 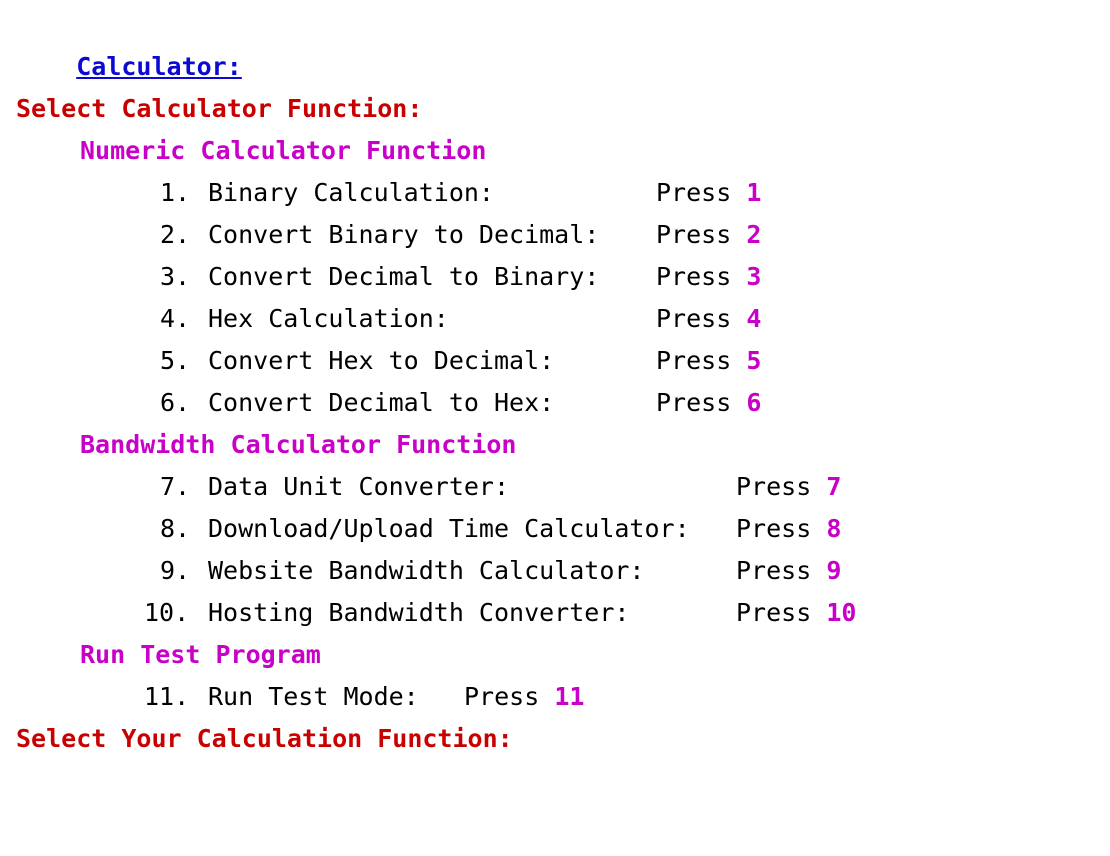 What do you see at coordinates (381, 402) in the screenshot?
I see `item-label: Convert Decimal to Hex:` at bounding box center [381, 402].